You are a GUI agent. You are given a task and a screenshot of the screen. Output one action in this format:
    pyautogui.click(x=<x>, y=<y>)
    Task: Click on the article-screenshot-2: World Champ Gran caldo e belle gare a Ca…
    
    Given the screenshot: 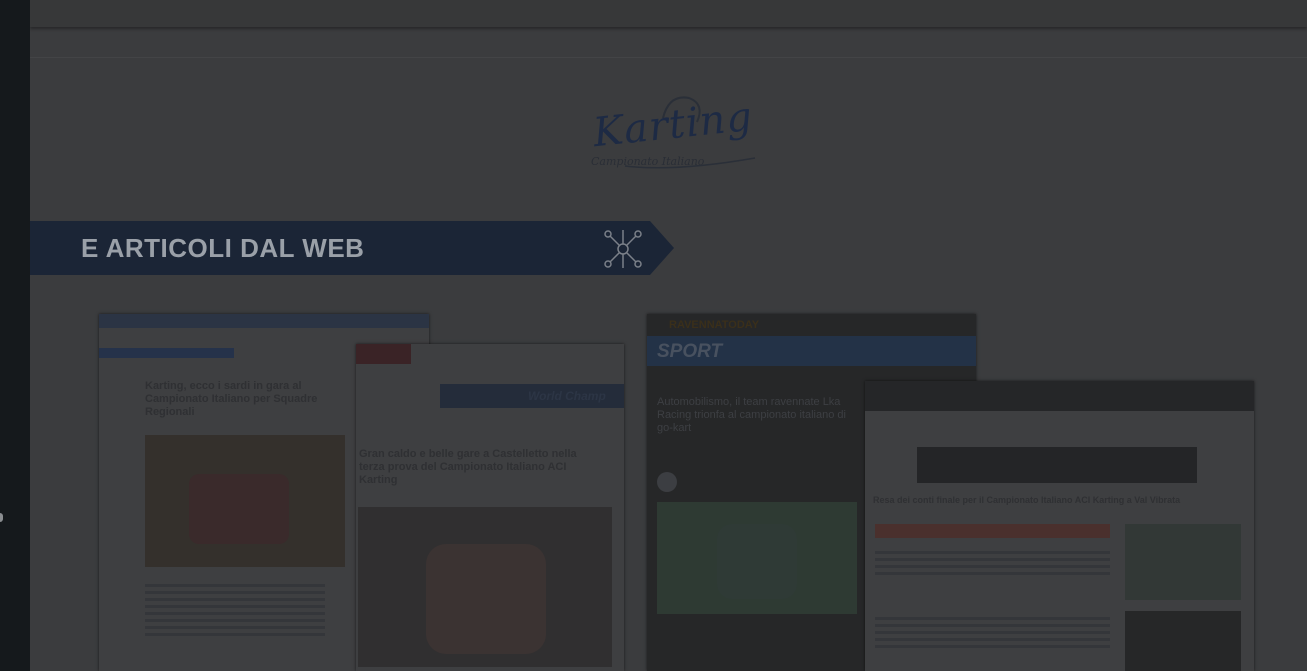 What is the action you would take?
    pyautogui.click(x=490, y=507)
    